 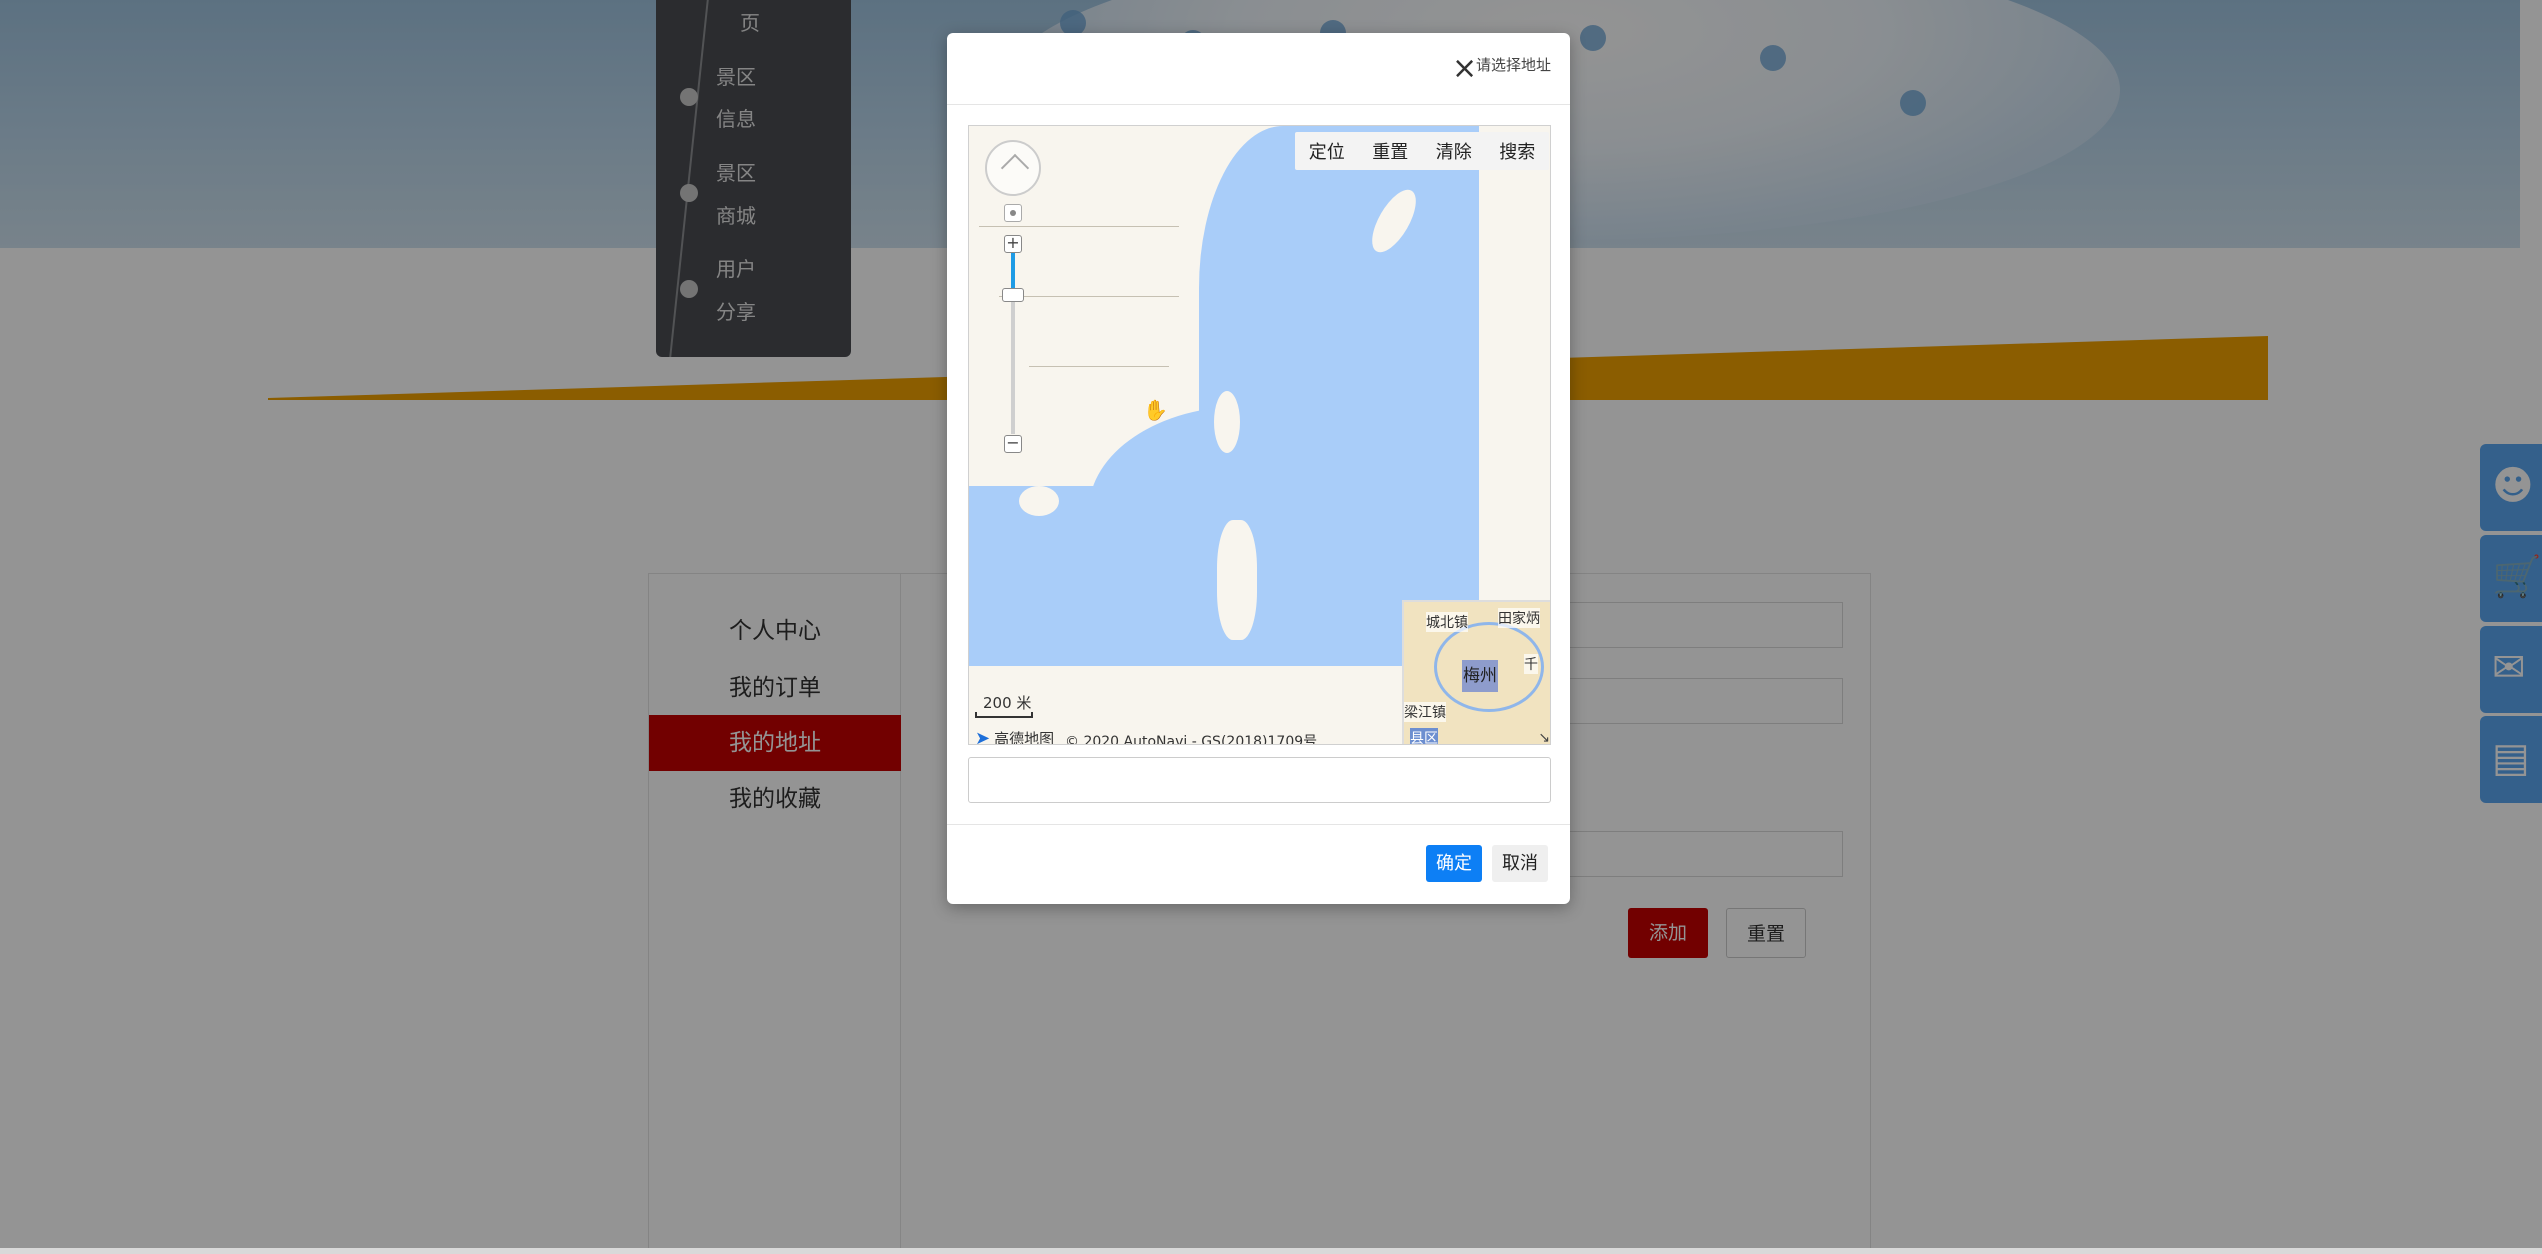 I want to click on hand-cursor-icon: ✋, so click(x=1155, y=410).